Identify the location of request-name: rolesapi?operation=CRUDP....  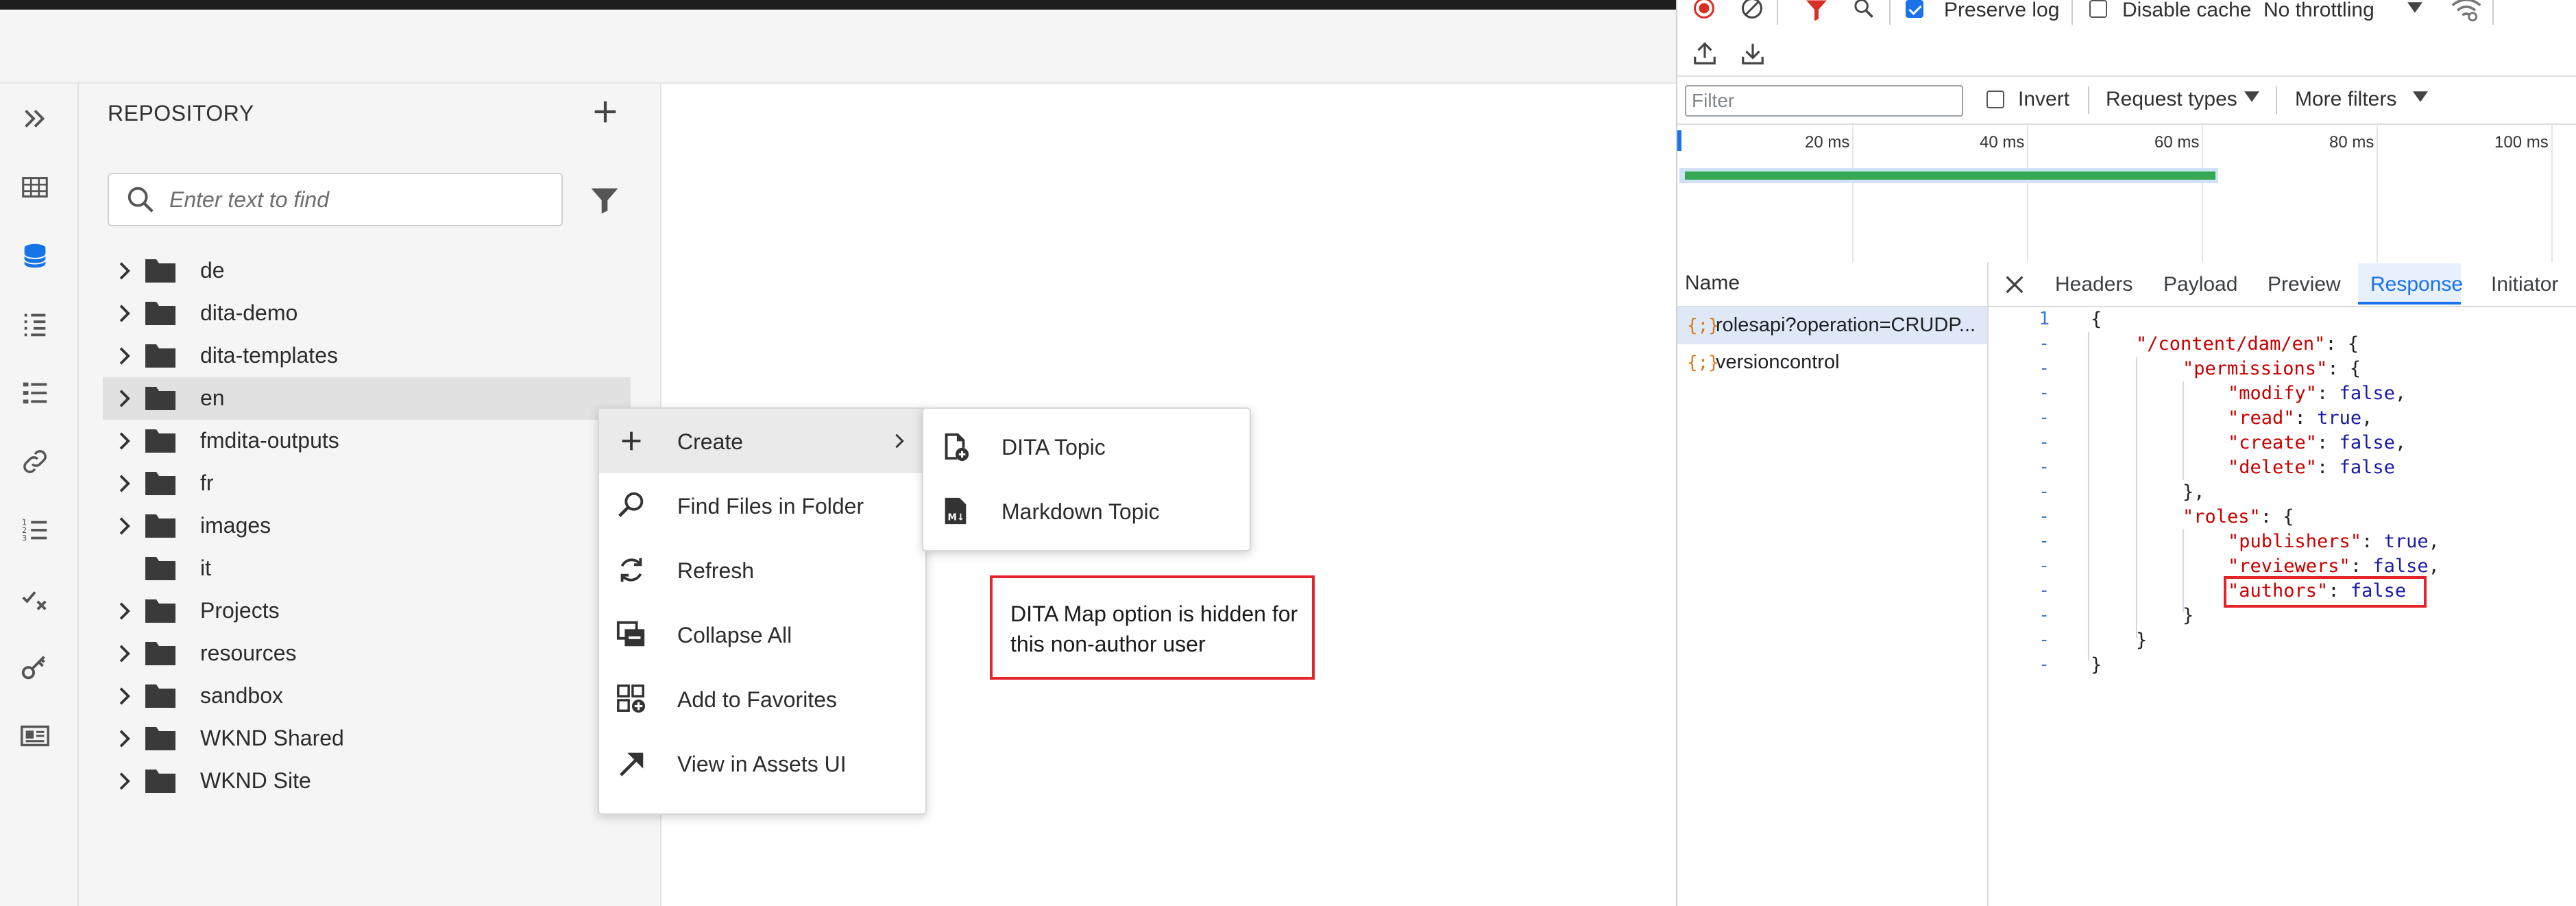
(1846, 325).